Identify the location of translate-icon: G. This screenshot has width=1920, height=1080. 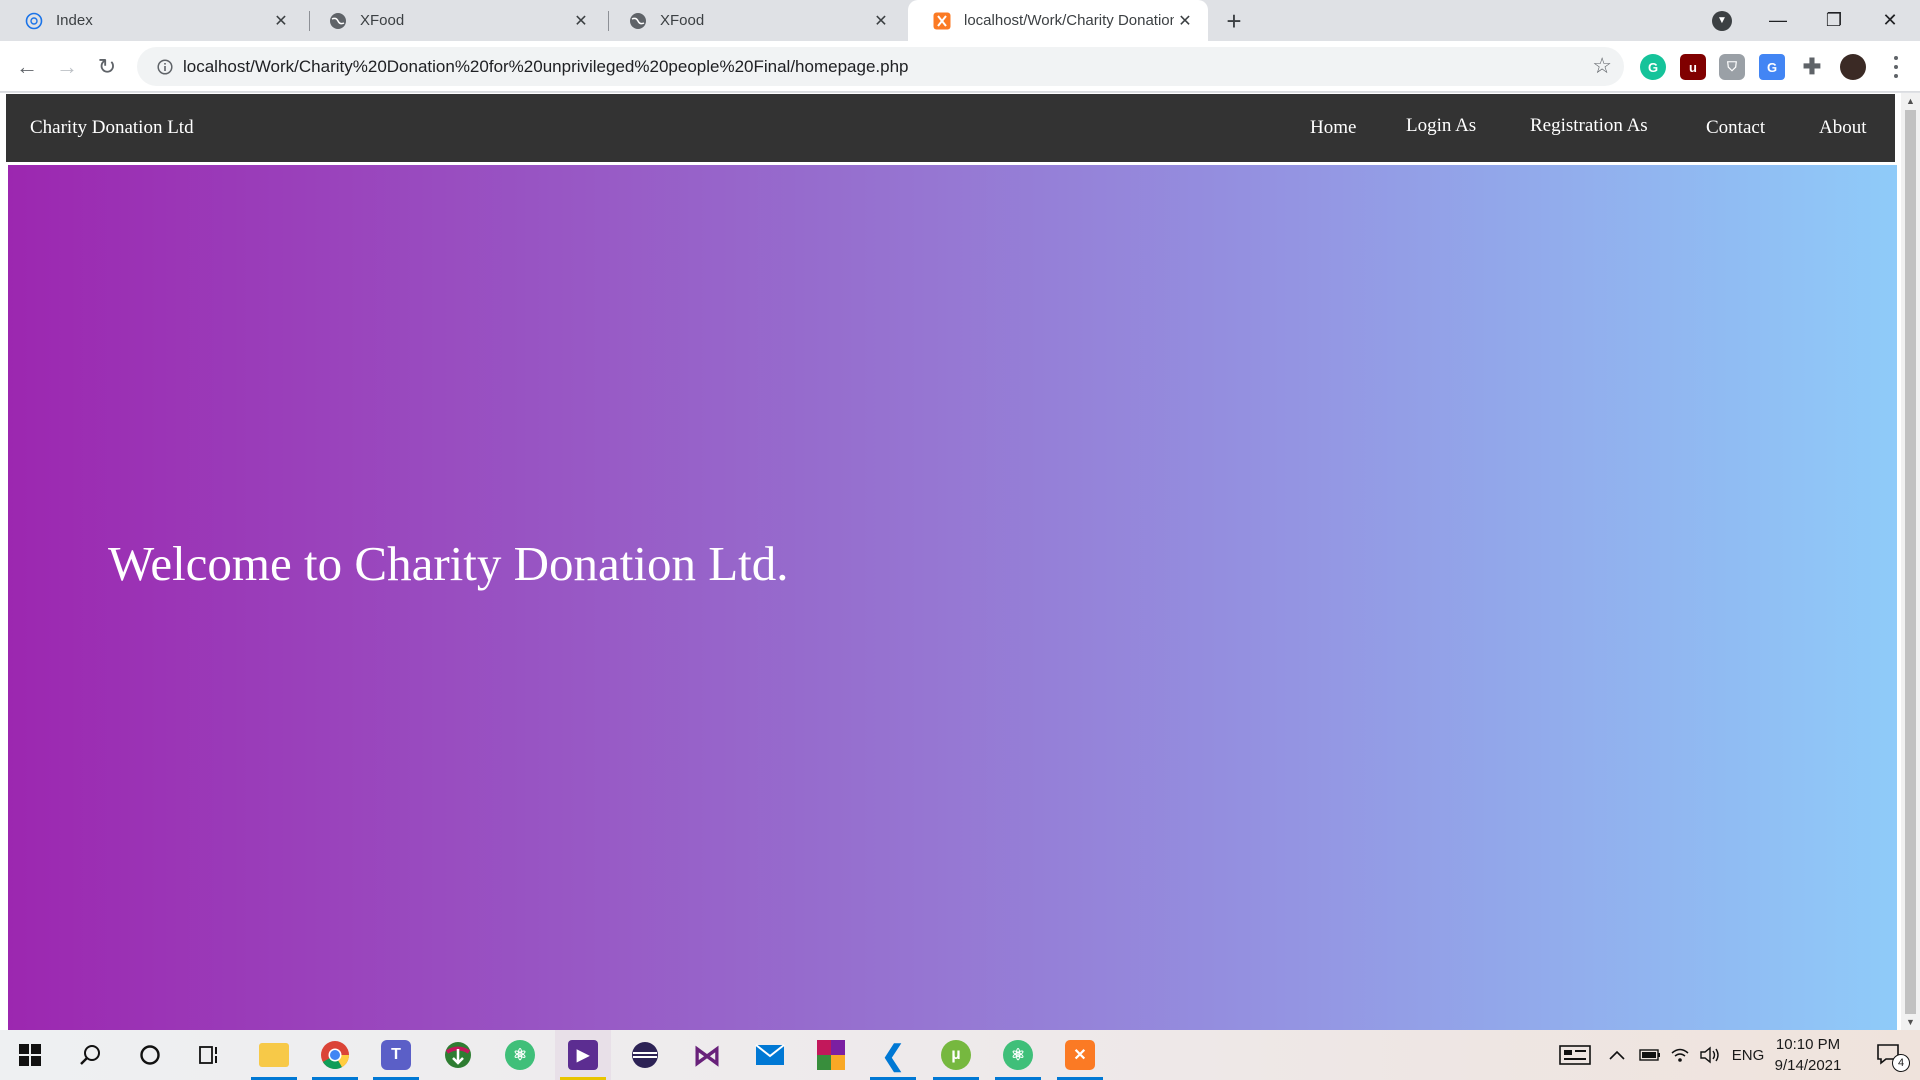
(1772, 67).